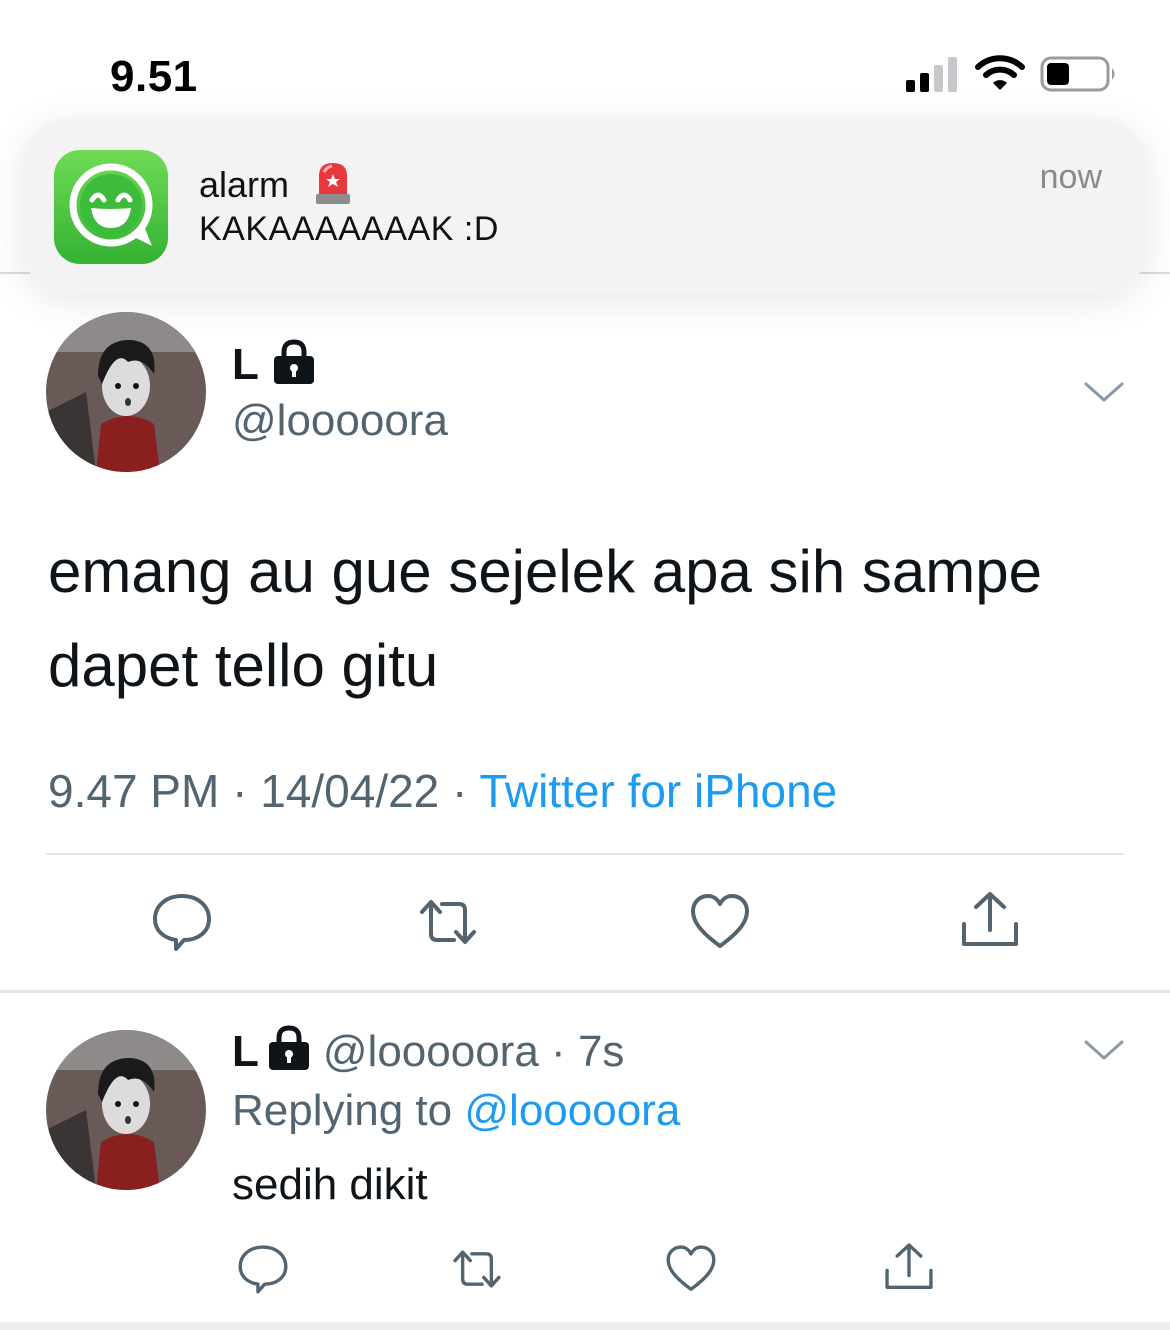  I want to click on tweet-time: 9.47 PM, so click(134, 791).